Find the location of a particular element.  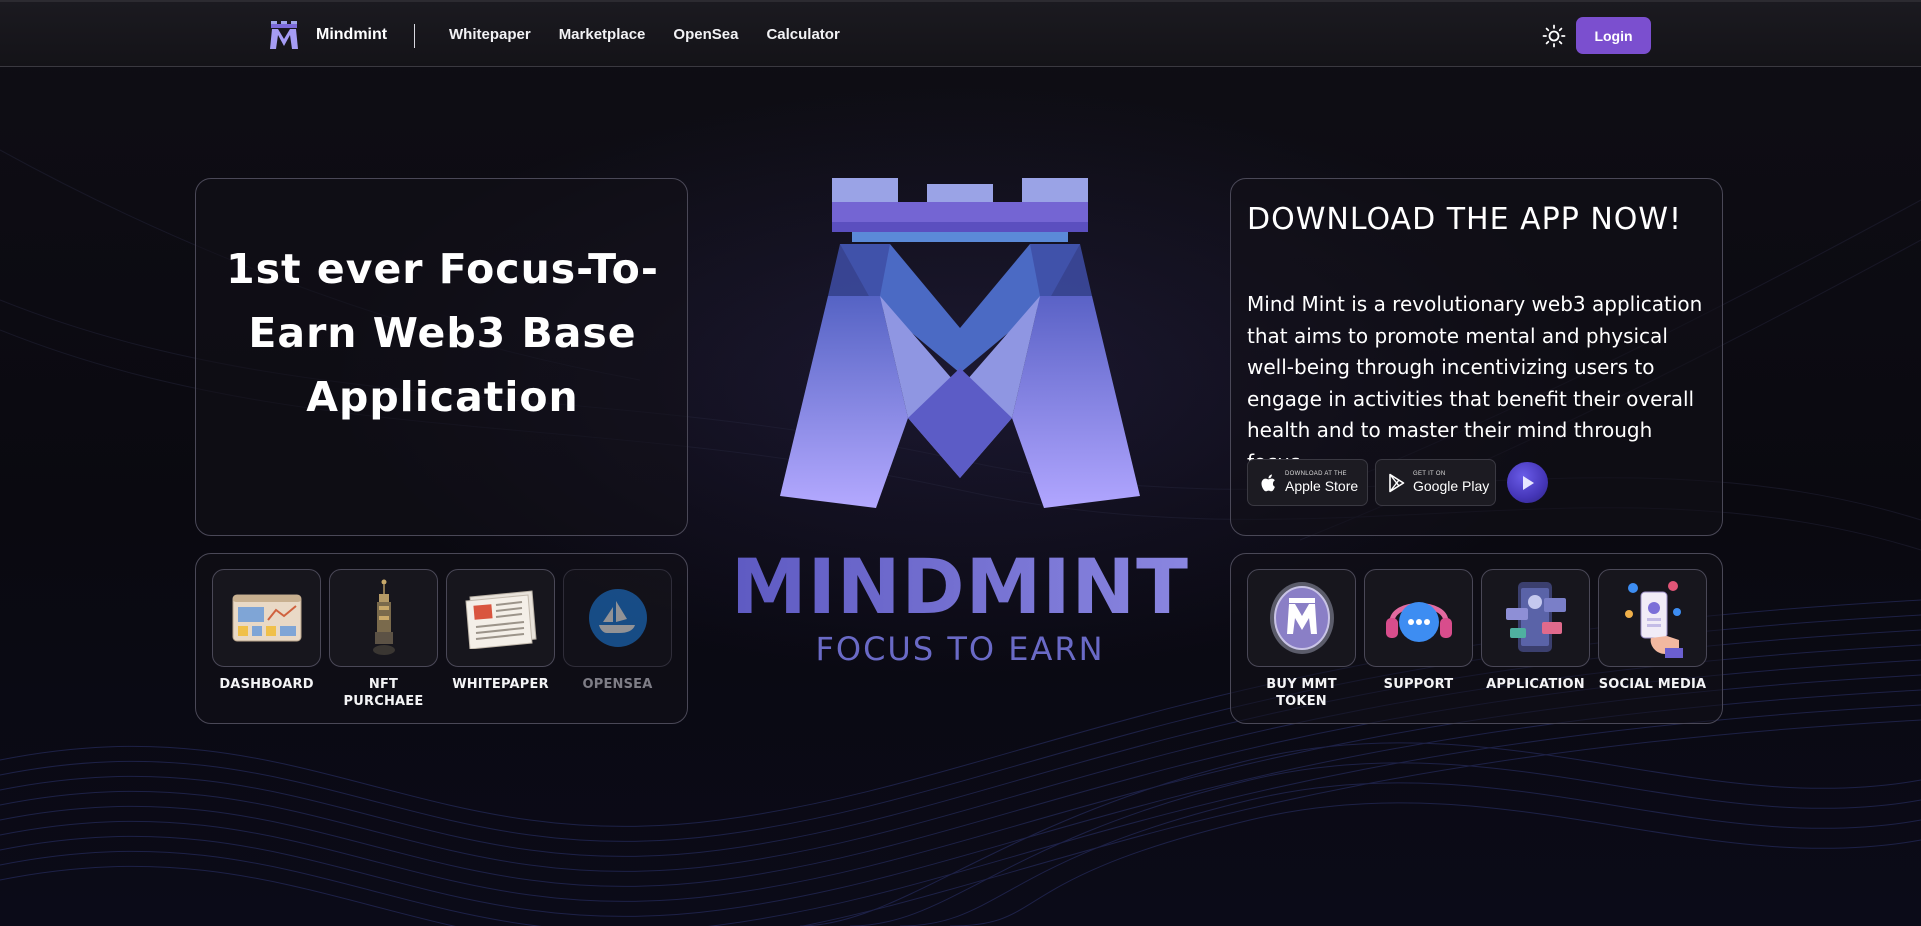

social-media-tile: SOCIAL MEDIA is located at coordinates (1652, 631).